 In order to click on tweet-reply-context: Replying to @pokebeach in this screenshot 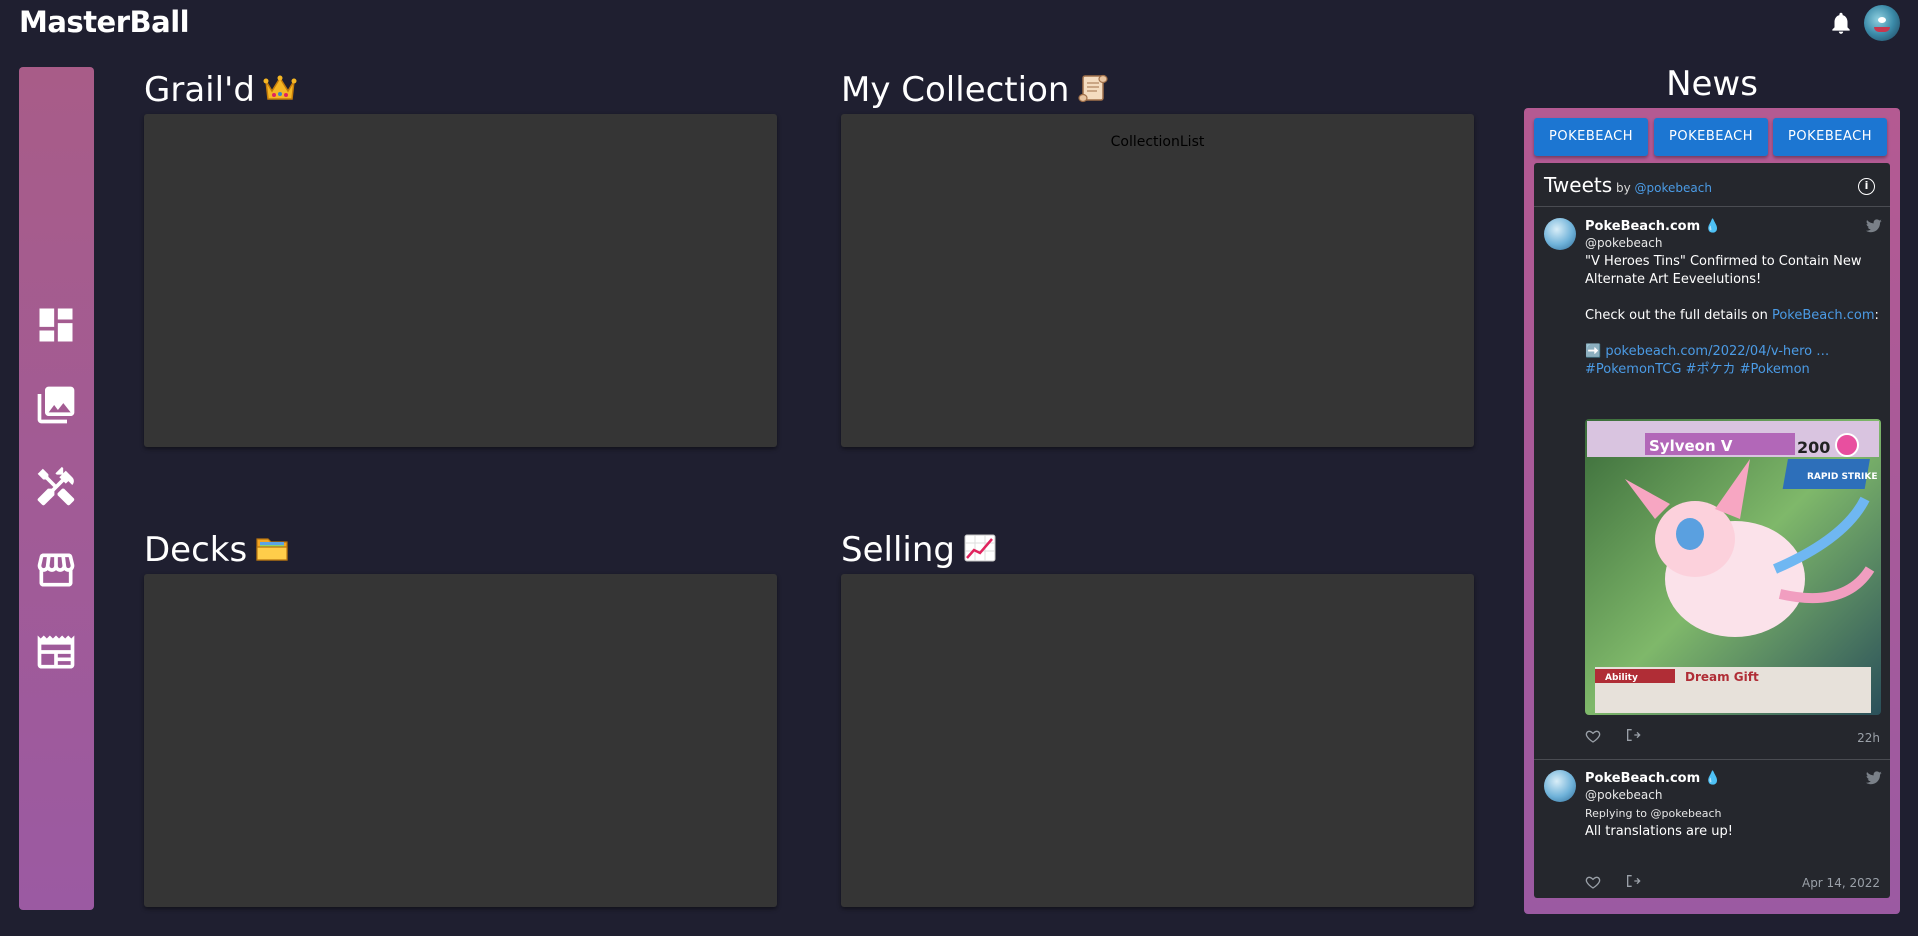, I will do `click(1653, 813)`.